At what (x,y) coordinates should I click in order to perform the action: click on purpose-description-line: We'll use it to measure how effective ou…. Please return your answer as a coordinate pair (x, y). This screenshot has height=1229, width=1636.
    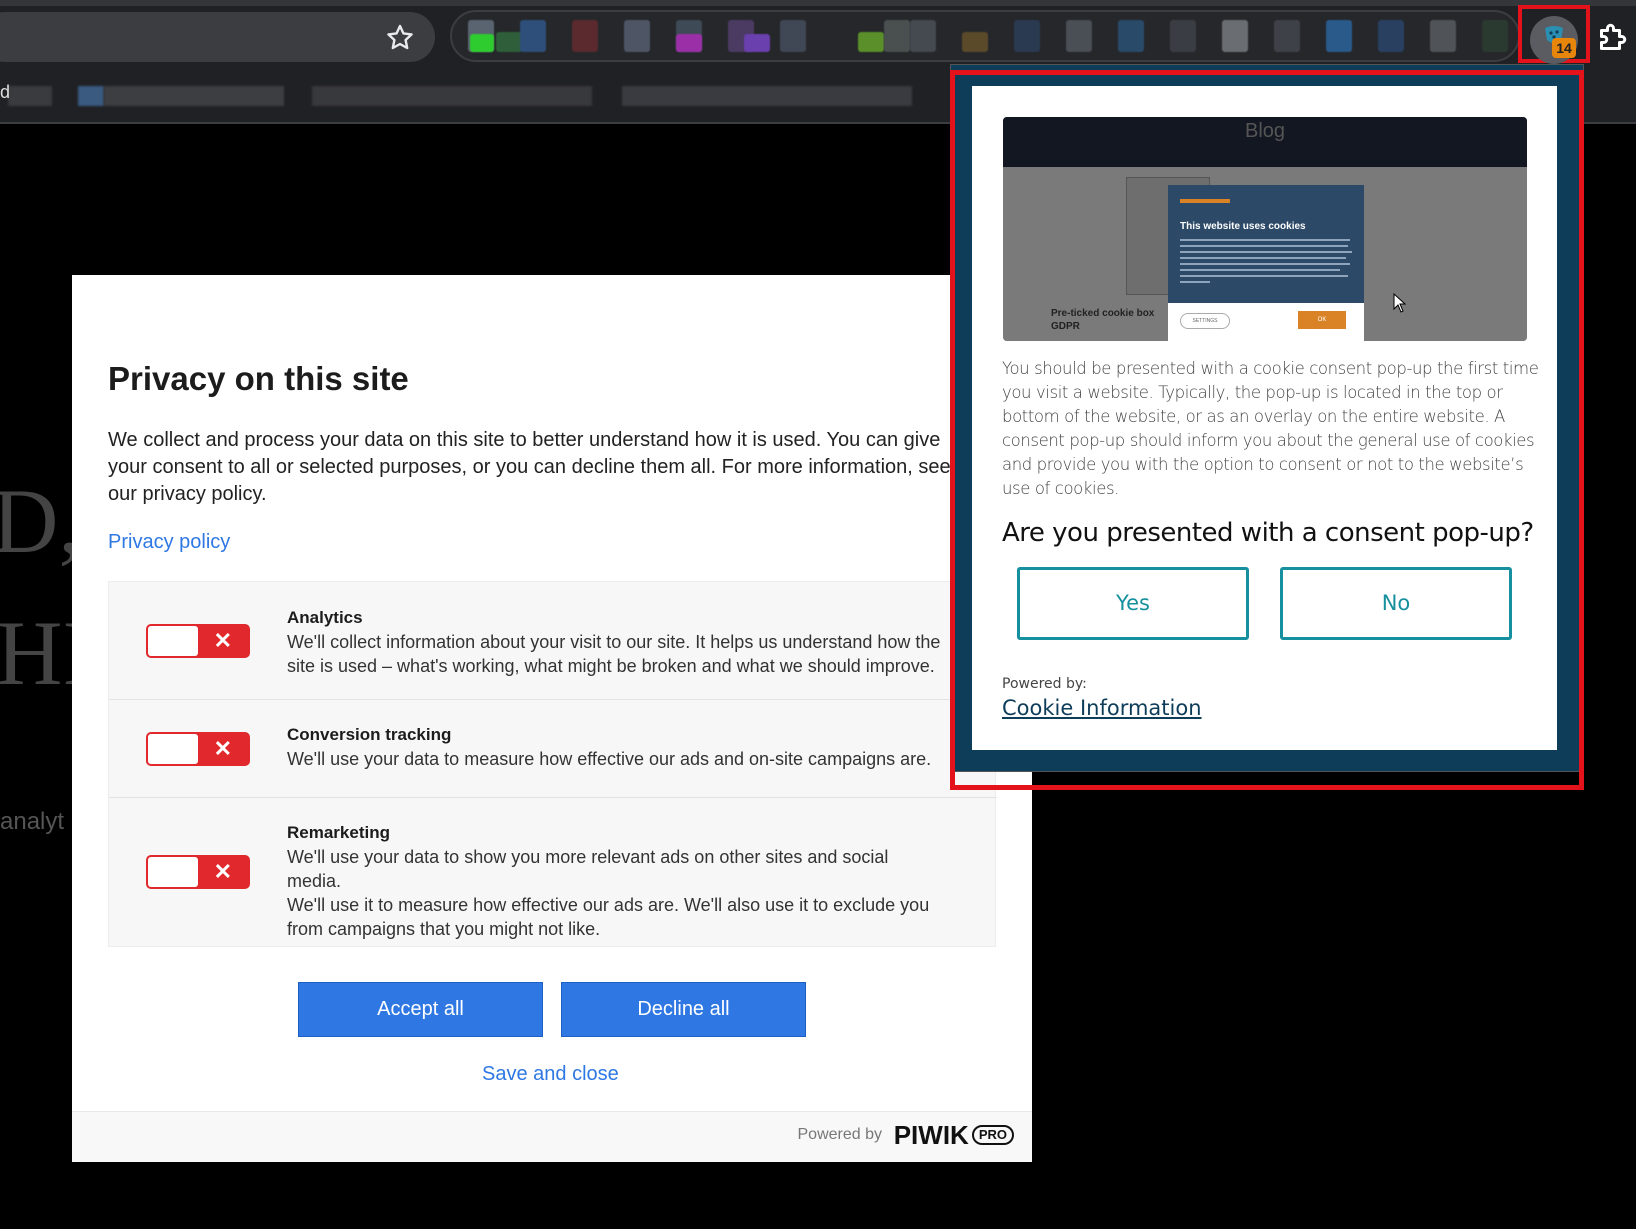
    Looking at the image, I should click on (608, 905).